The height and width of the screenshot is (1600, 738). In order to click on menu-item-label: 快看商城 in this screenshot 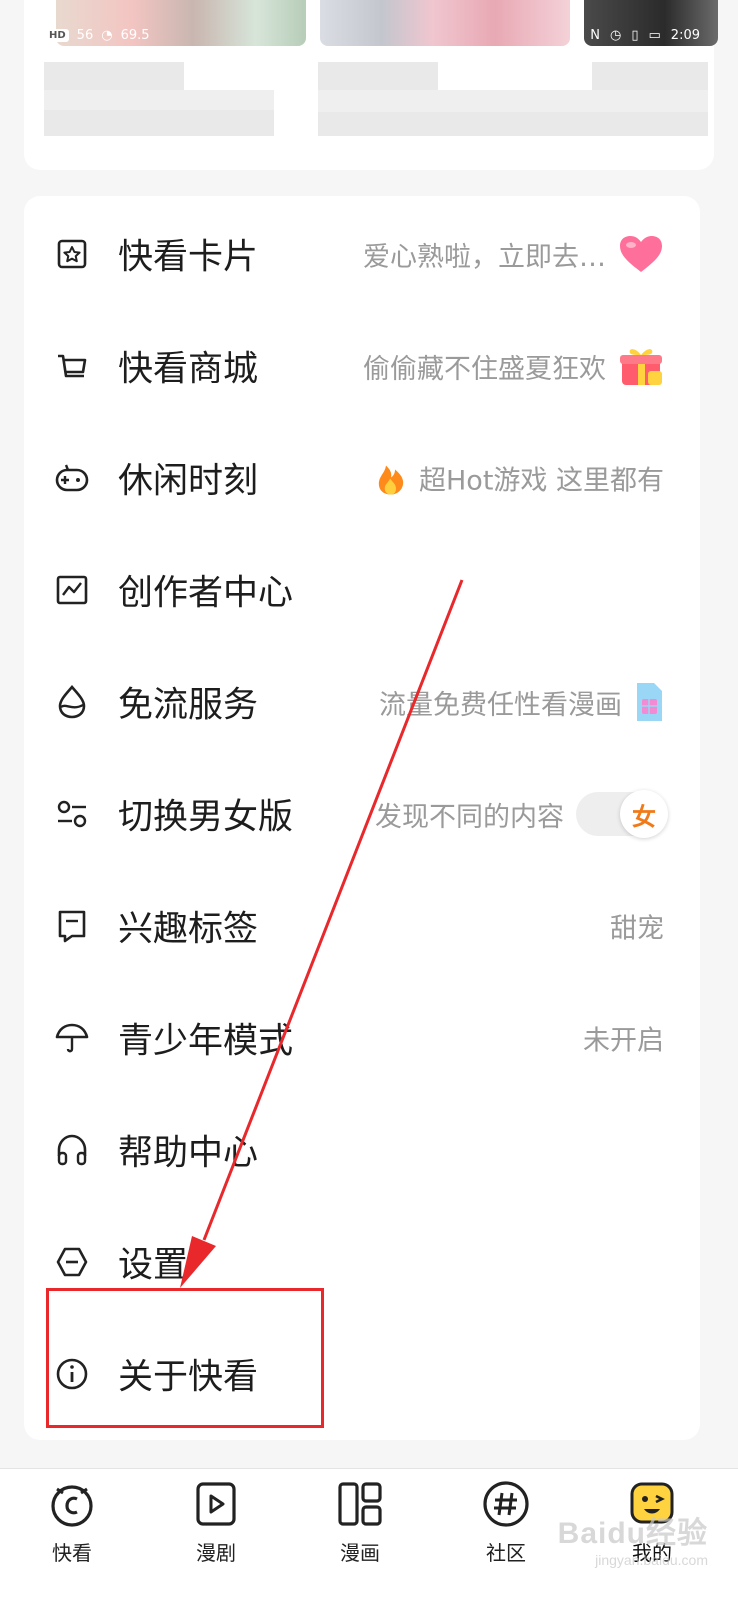, I will do `click(188, 369)`.